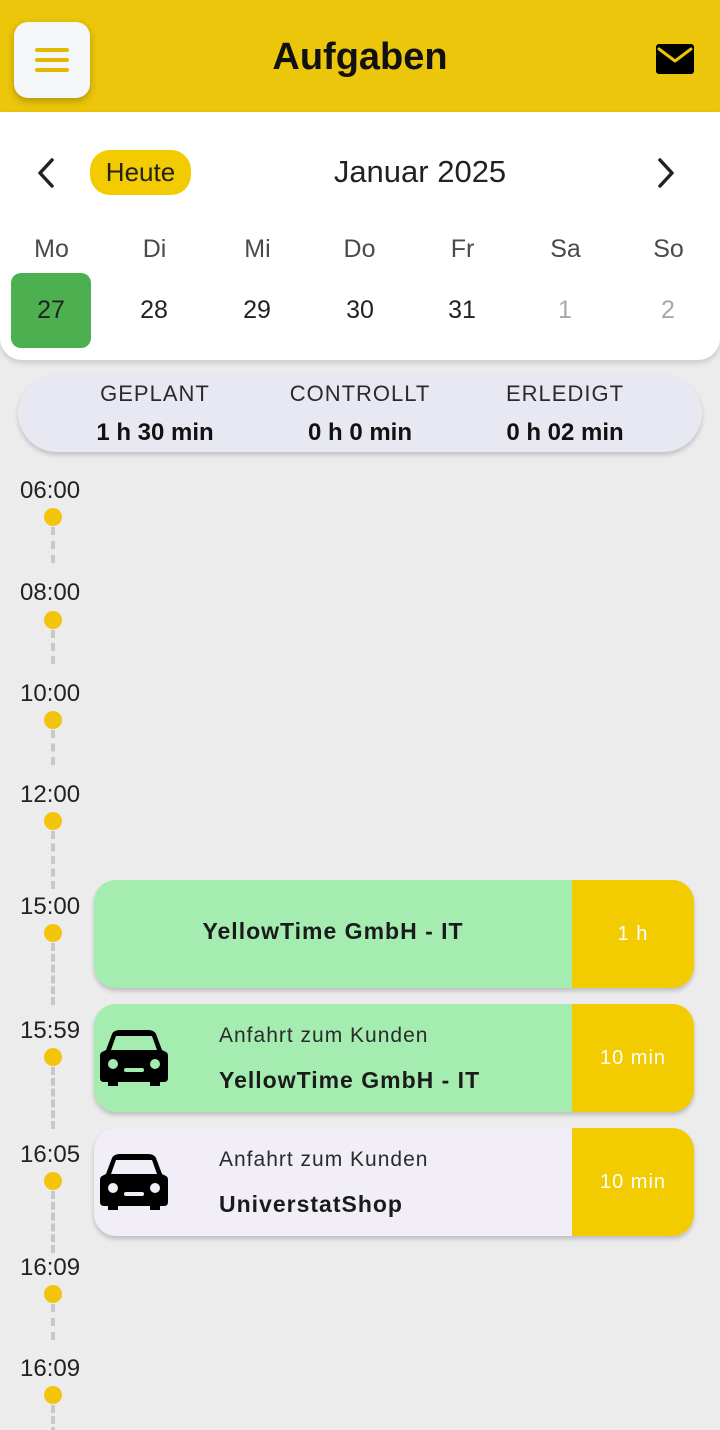 This screenshot has width=720, height=1430. Describe the element at coordinates (565, 249) in the screenshot. I see `weekday-sa: Sa` at that location.